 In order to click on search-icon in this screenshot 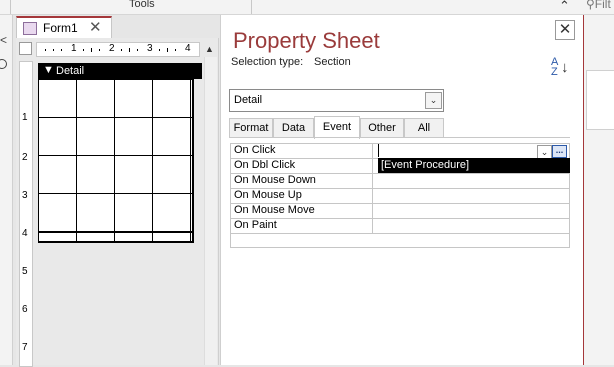, I will do `click(3, 64)`.